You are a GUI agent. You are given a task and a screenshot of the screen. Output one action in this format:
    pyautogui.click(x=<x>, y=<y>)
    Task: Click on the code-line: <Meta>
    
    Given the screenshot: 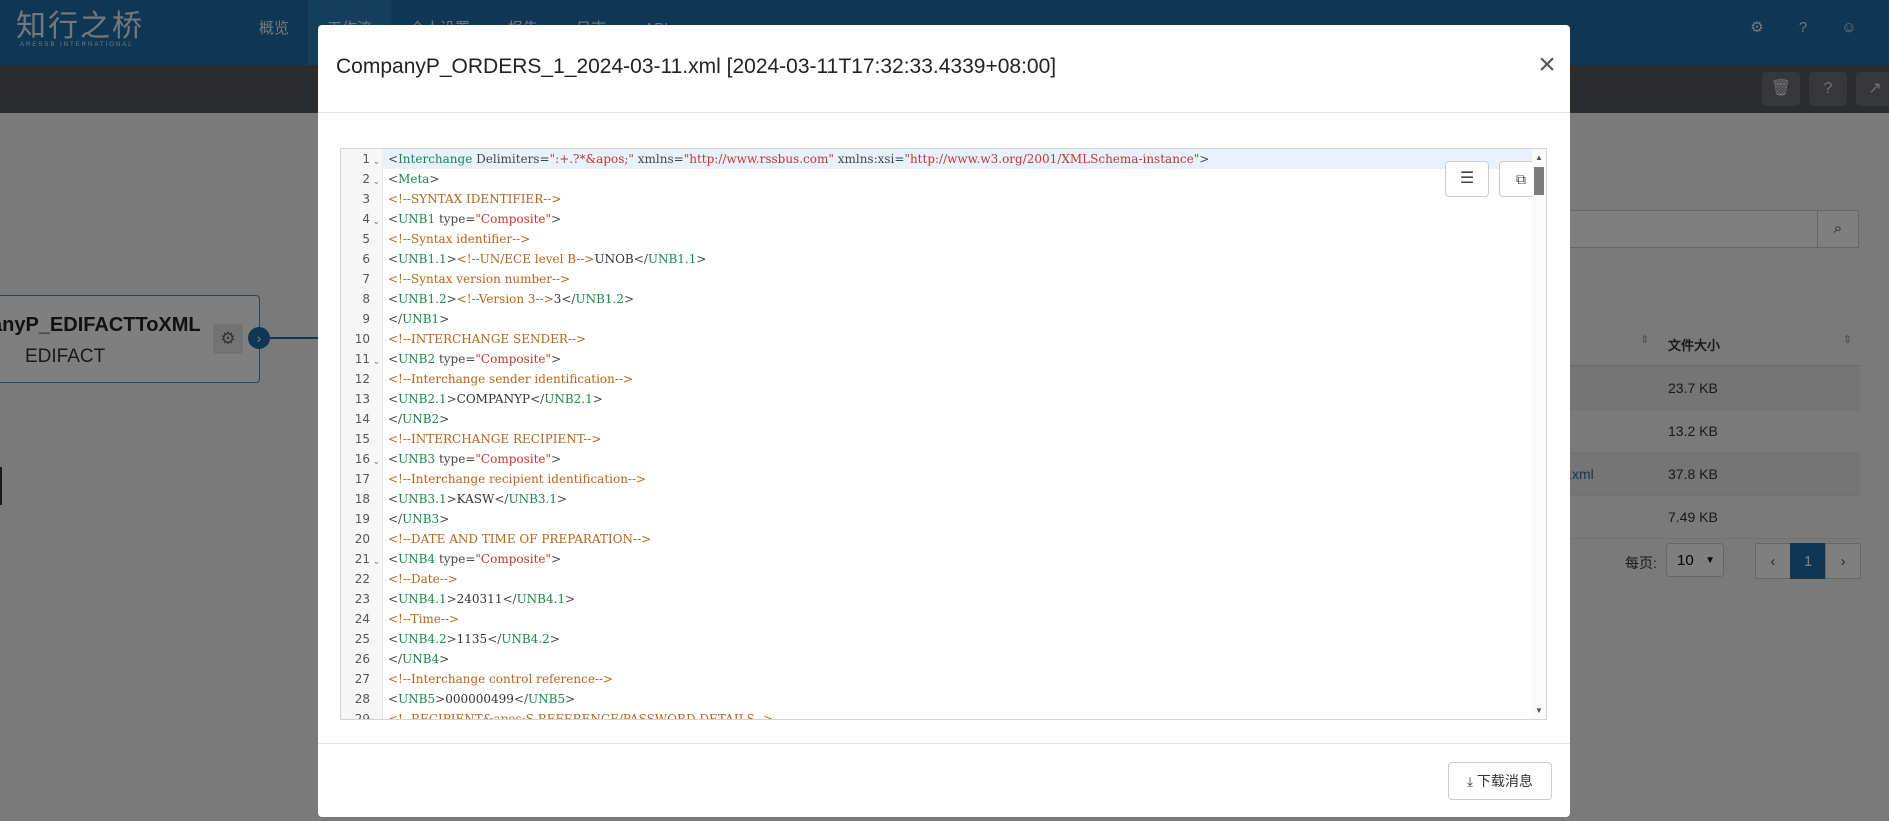 What is the action you would take?
    pyautogui.click(x=957, y=179)
    